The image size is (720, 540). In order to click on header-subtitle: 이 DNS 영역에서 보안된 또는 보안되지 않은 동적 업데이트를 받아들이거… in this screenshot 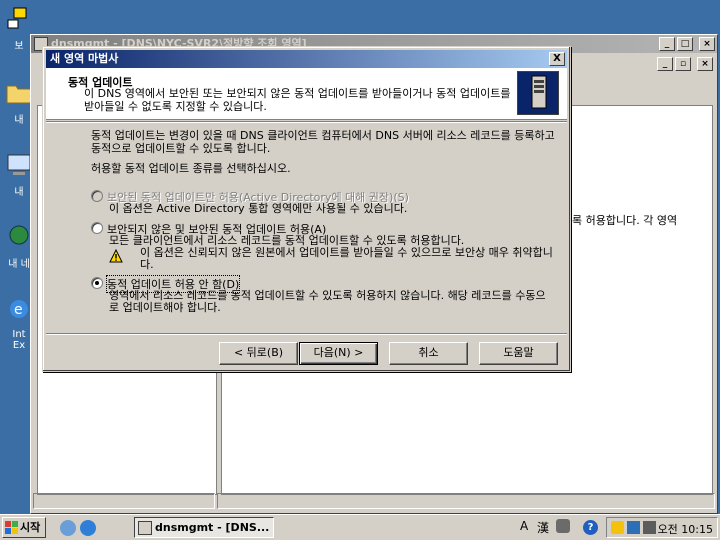, I will do `click(297, 100)`.